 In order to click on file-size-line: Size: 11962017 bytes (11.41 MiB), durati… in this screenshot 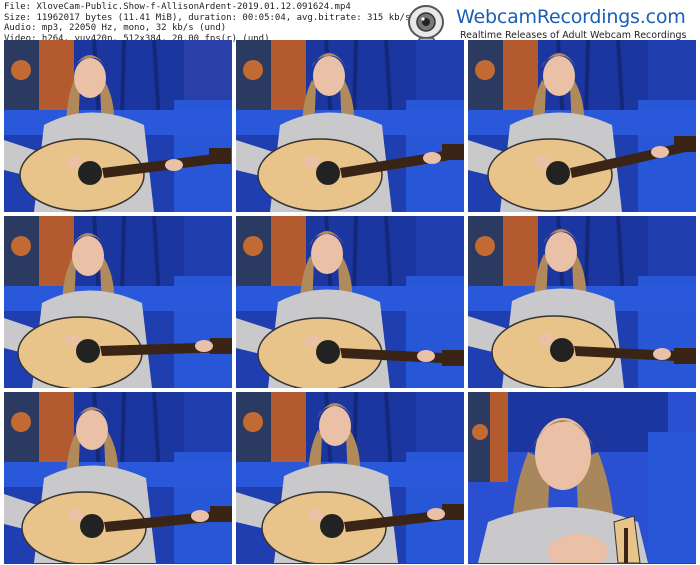, I will do `click(207, 17)`.